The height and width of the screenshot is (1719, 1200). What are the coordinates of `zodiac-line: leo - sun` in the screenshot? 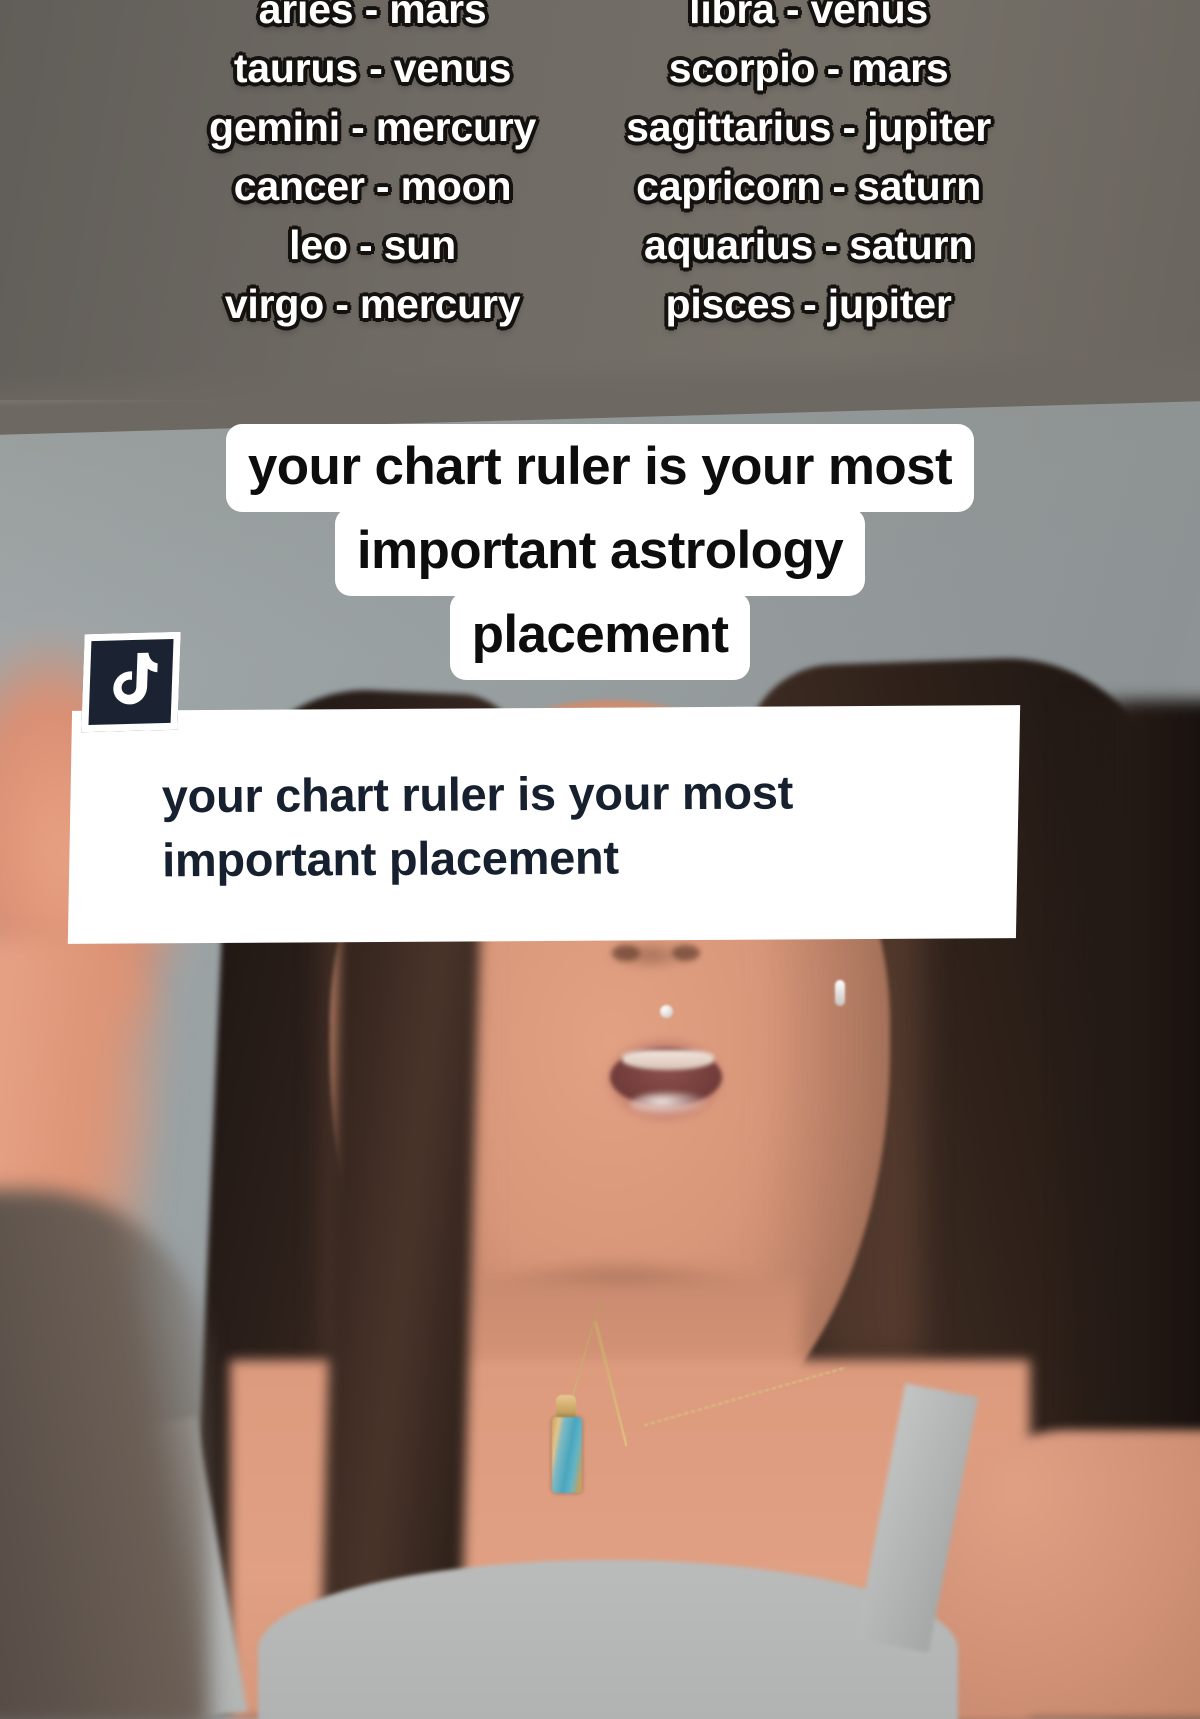 It's located at (372, 245).